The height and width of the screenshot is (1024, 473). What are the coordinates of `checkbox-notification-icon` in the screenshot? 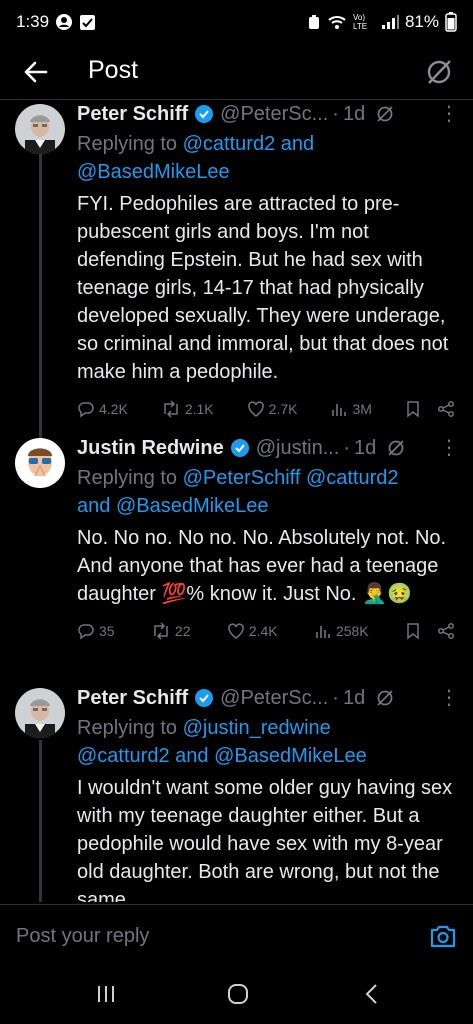 It's located at (87, 22).